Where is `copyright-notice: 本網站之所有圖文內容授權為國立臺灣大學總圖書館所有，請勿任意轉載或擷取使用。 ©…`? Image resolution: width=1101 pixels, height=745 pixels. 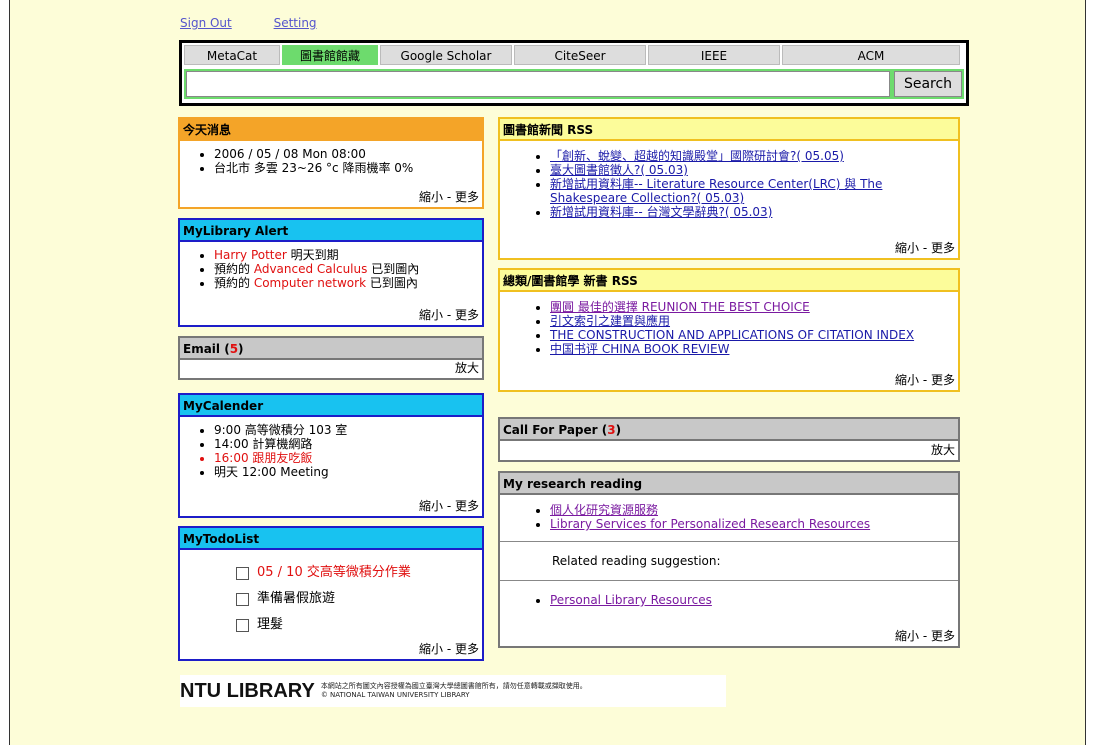 copyright-notice: 本網站之所有圖文內容授權為國立臺灣大學總圖書館所有，請勿任意轉載或擷取使用。 ©… is located at coordinates (454, 691).